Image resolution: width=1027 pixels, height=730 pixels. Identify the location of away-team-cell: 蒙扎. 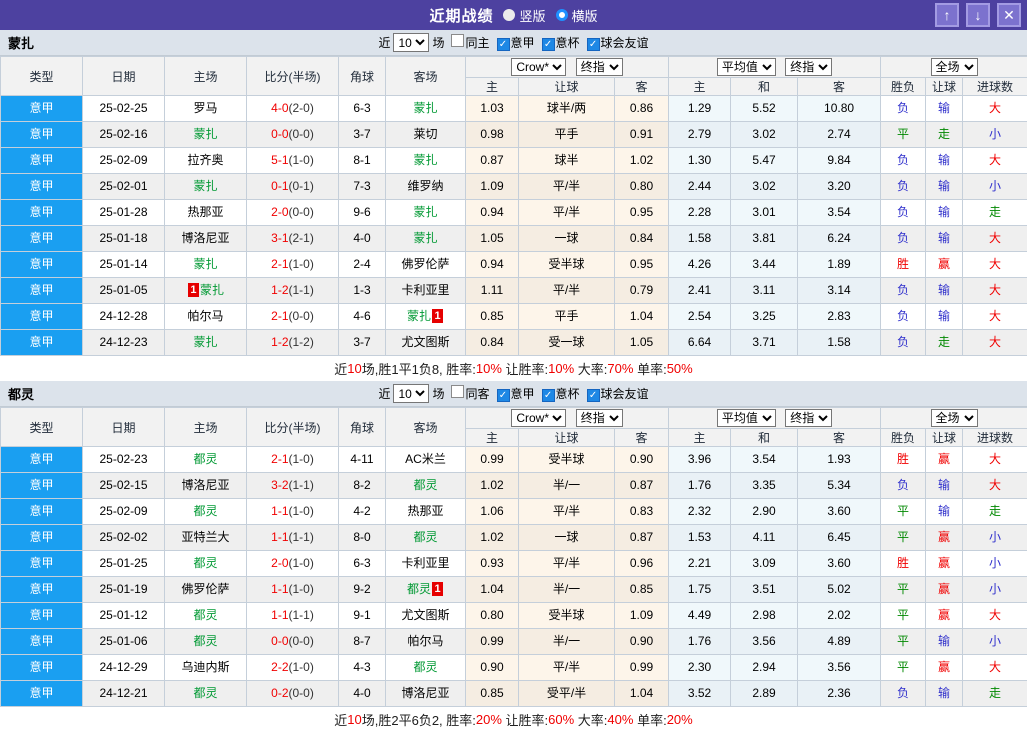
(425, 160).